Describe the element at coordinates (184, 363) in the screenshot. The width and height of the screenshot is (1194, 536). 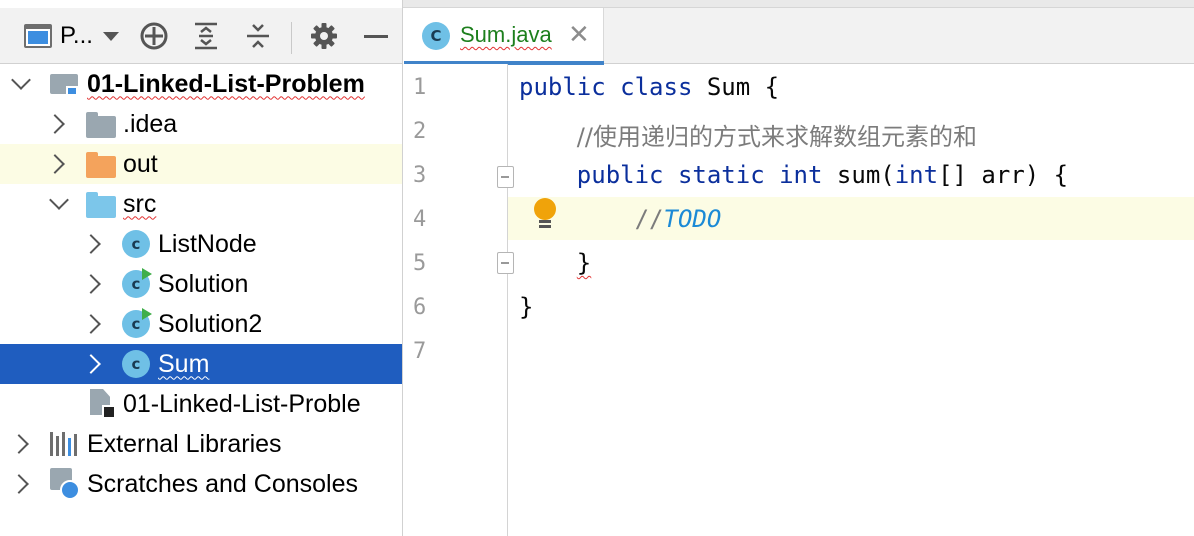
I see `tree-item-label: Sum` at that location.